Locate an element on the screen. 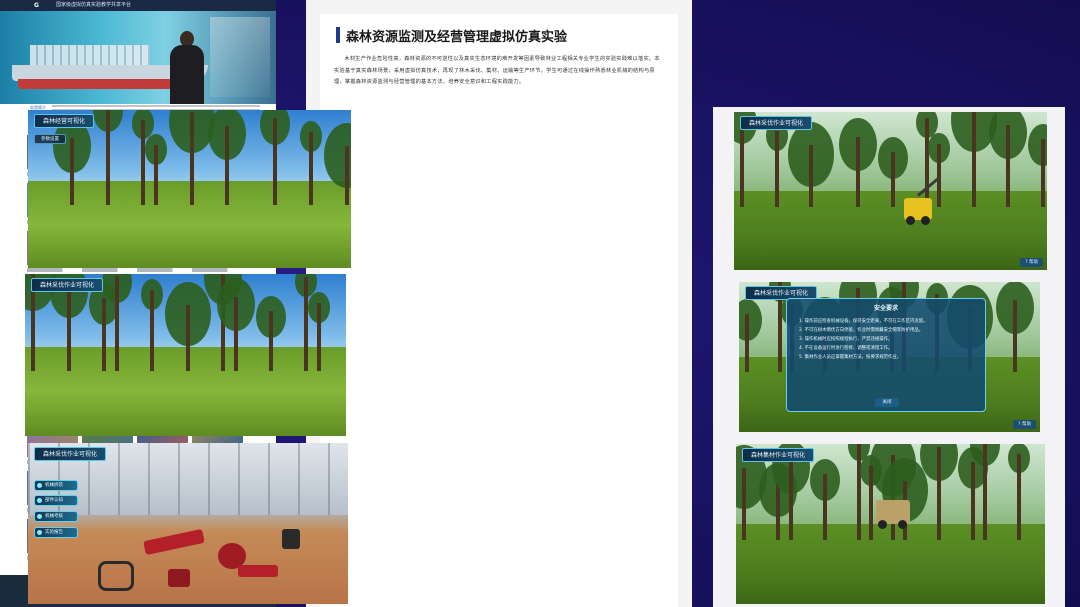 The width and height of the screenshot is (1080, 607). menu-label: 机械拆装 is located at coordinates (54, 485).